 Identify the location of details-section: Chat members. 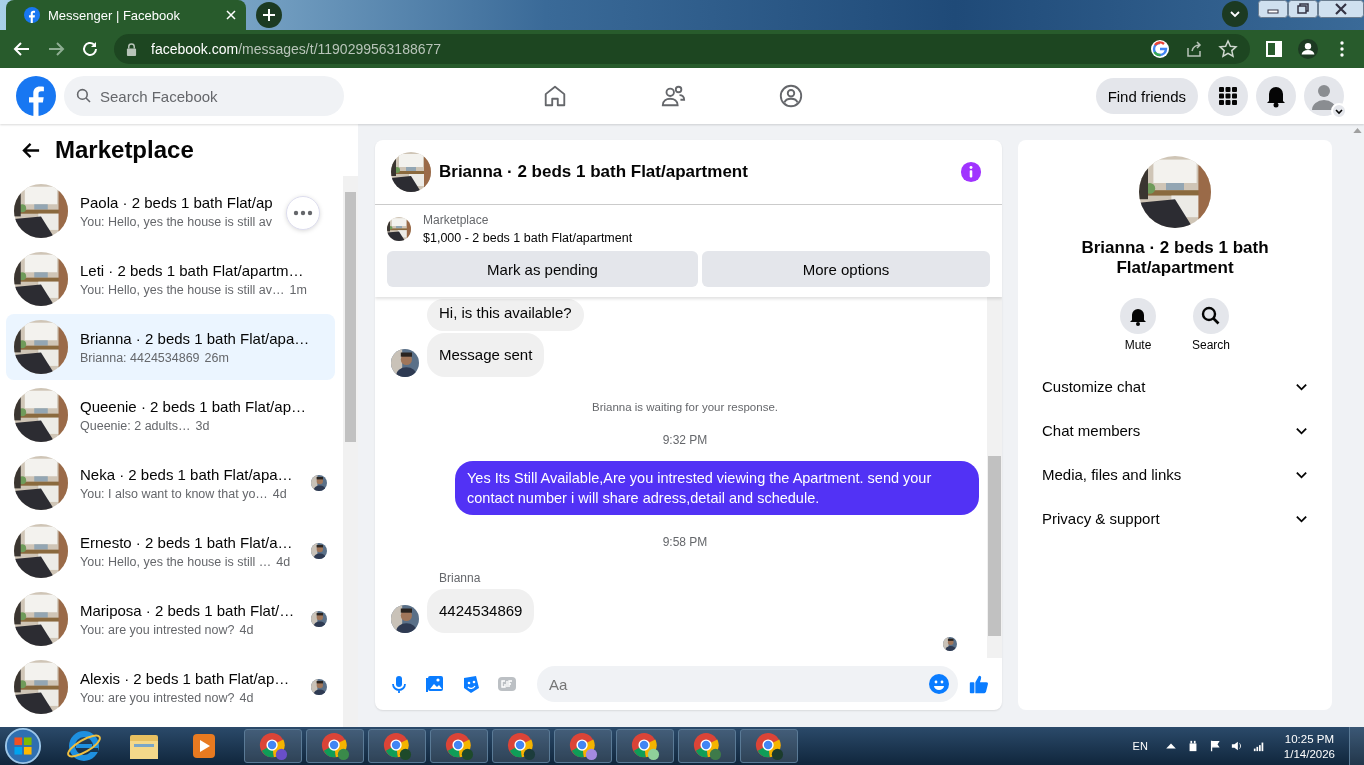
(1175, 430).